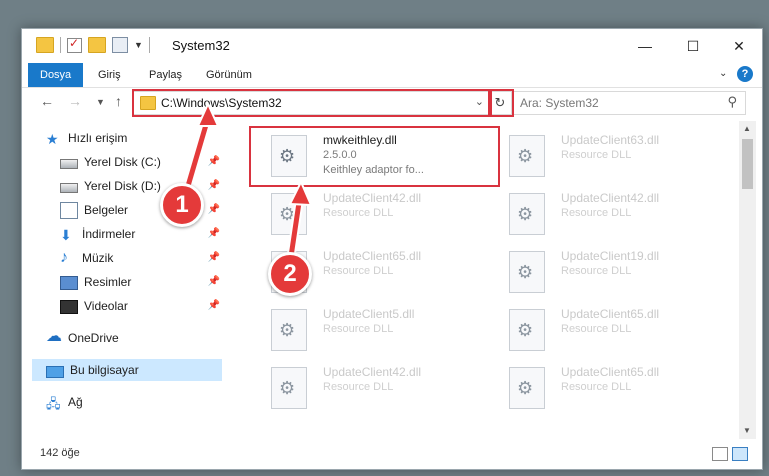 Image resolution: width=769 pixels, height=476 pixels. Describe the element at coordinates (74, 44) in the screenshot. I see `properties-check-icon` at that location.